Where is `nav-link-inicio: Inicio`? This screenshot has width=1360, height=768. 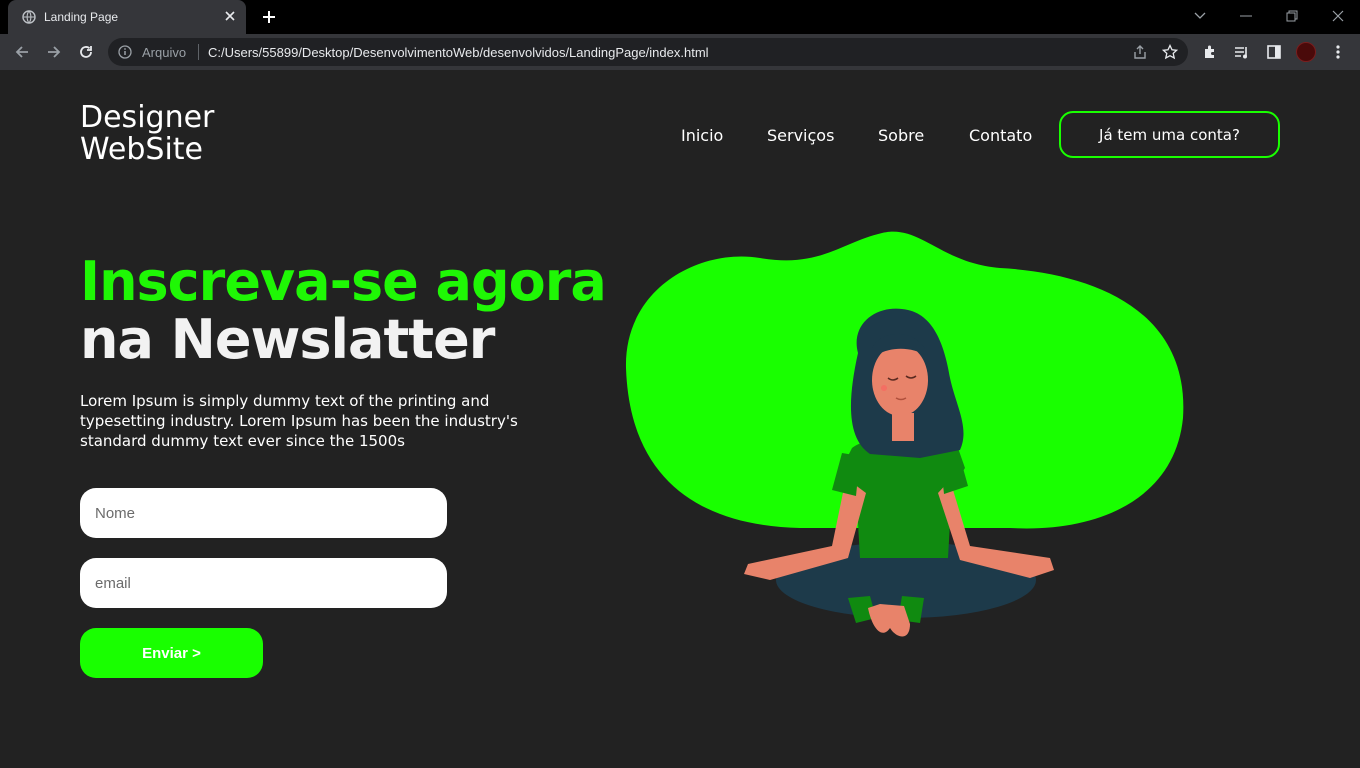 nav-link-inicio: Inicio is located at coordinates (702, 135).